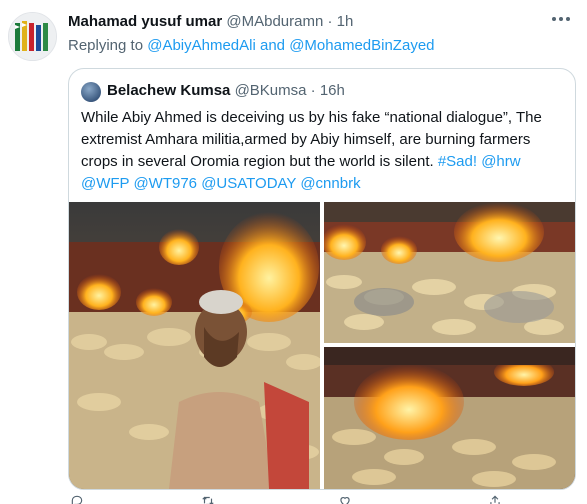  Describe the element at coordinates (449, 418) in the screenshot. I see `media-image-bottom-right` at that location.